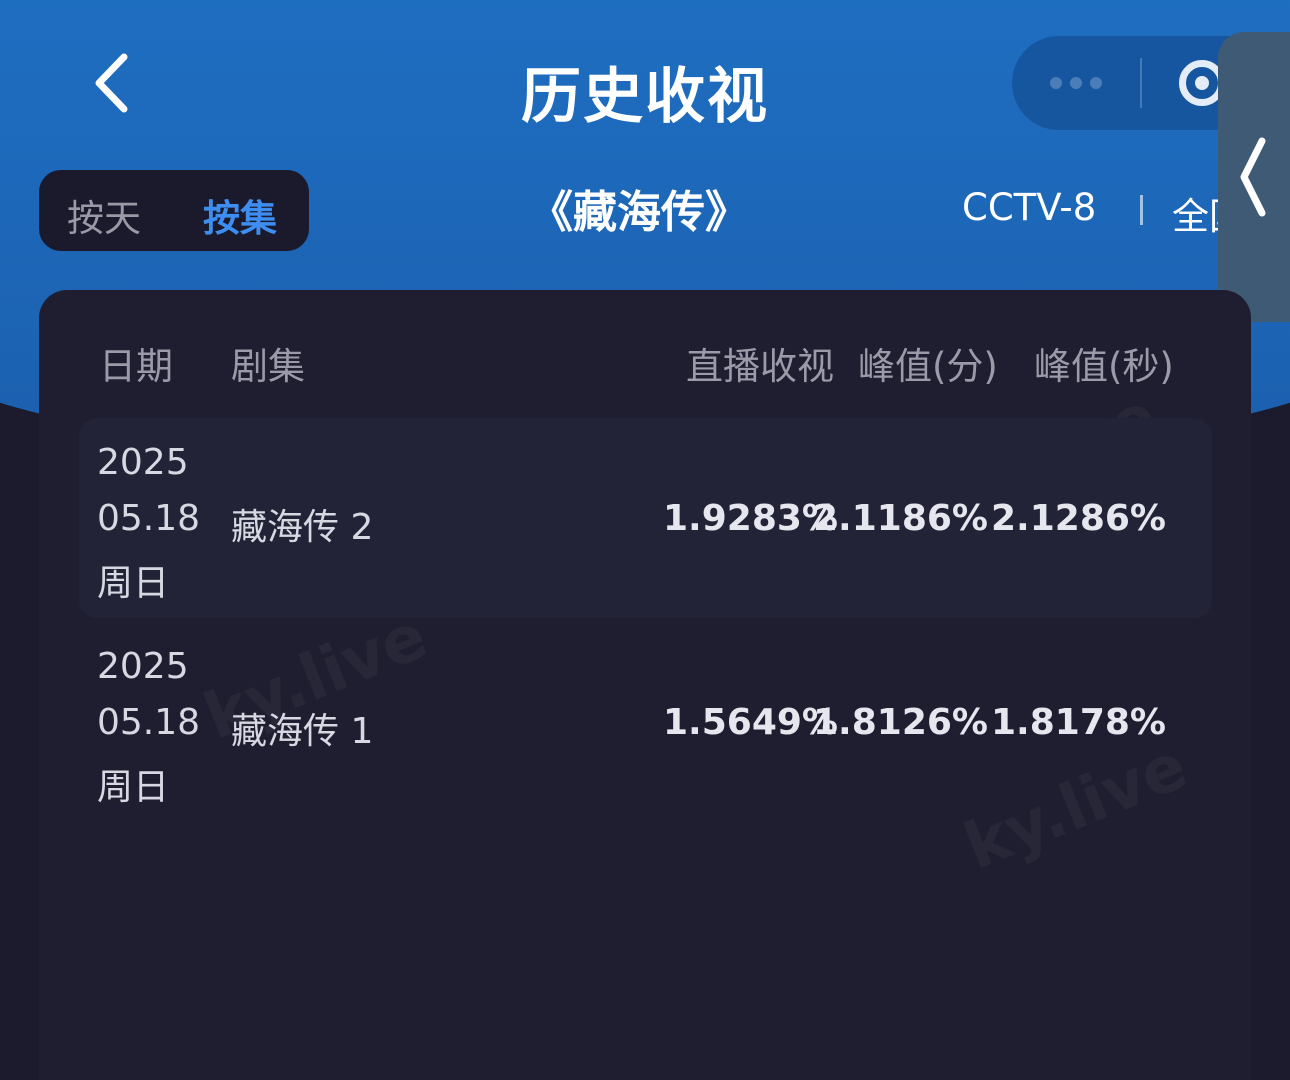  I want to click on column-header-peak-second: 峰值(秒), so click(1104, 366).